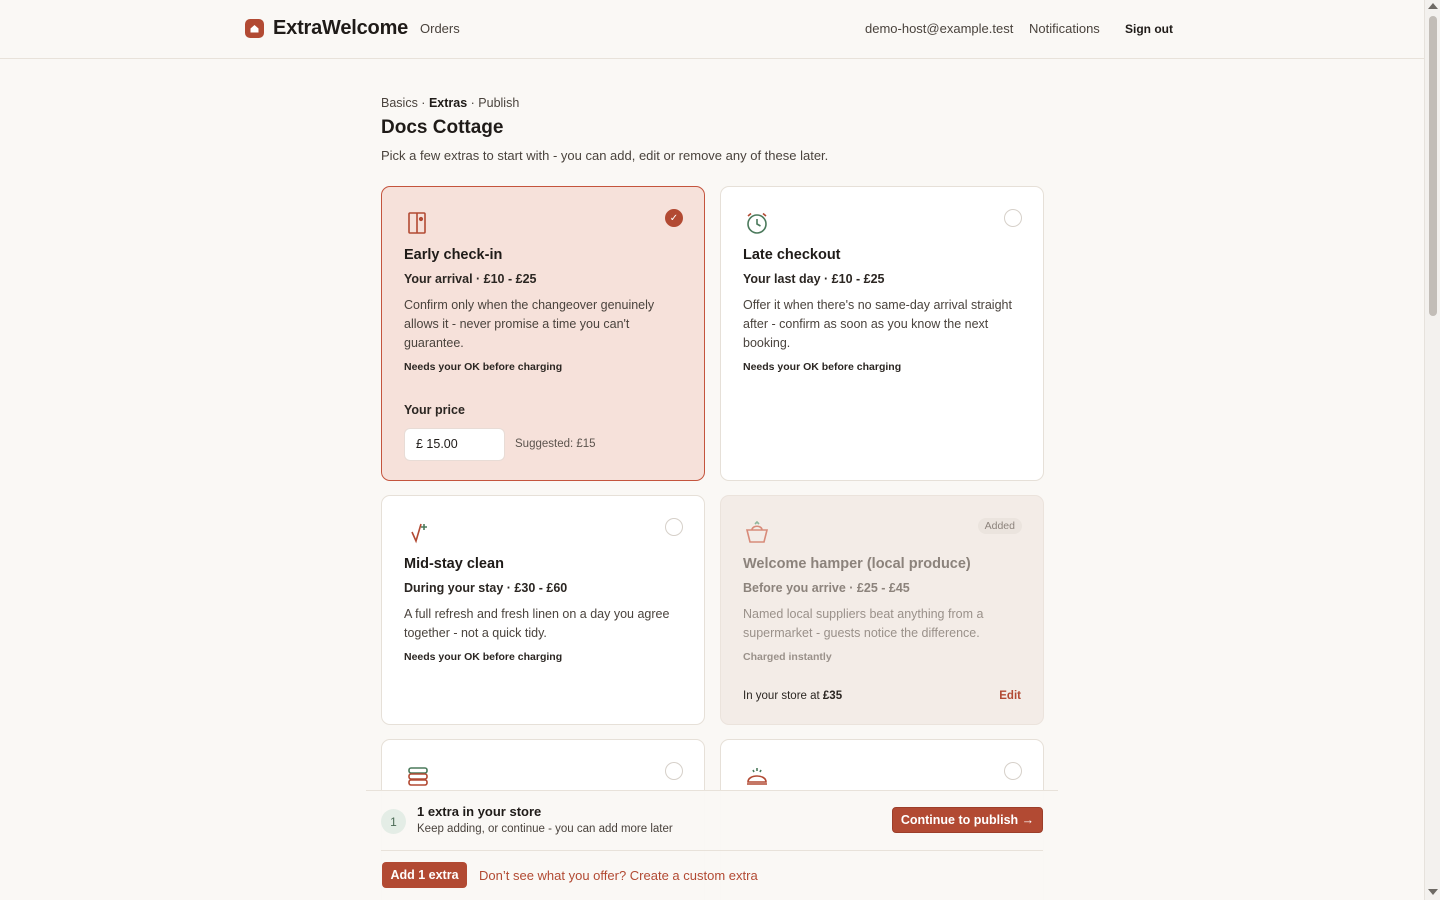  I want to click on breadcrumb-extras: Extras, so click(448, 103).